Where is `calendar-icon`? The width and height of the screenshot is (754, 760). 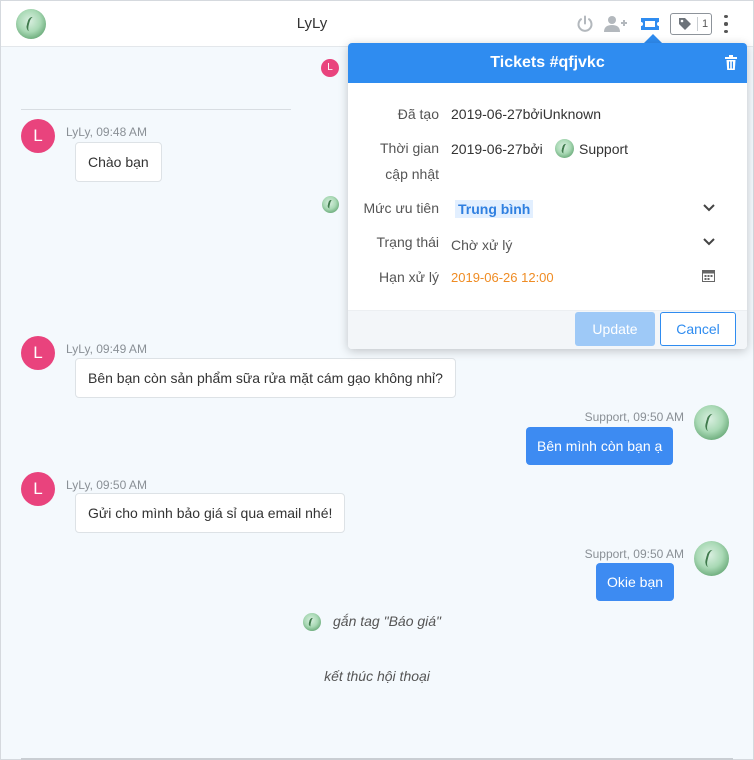 calendar-icon is located at coordinates (708, 275).